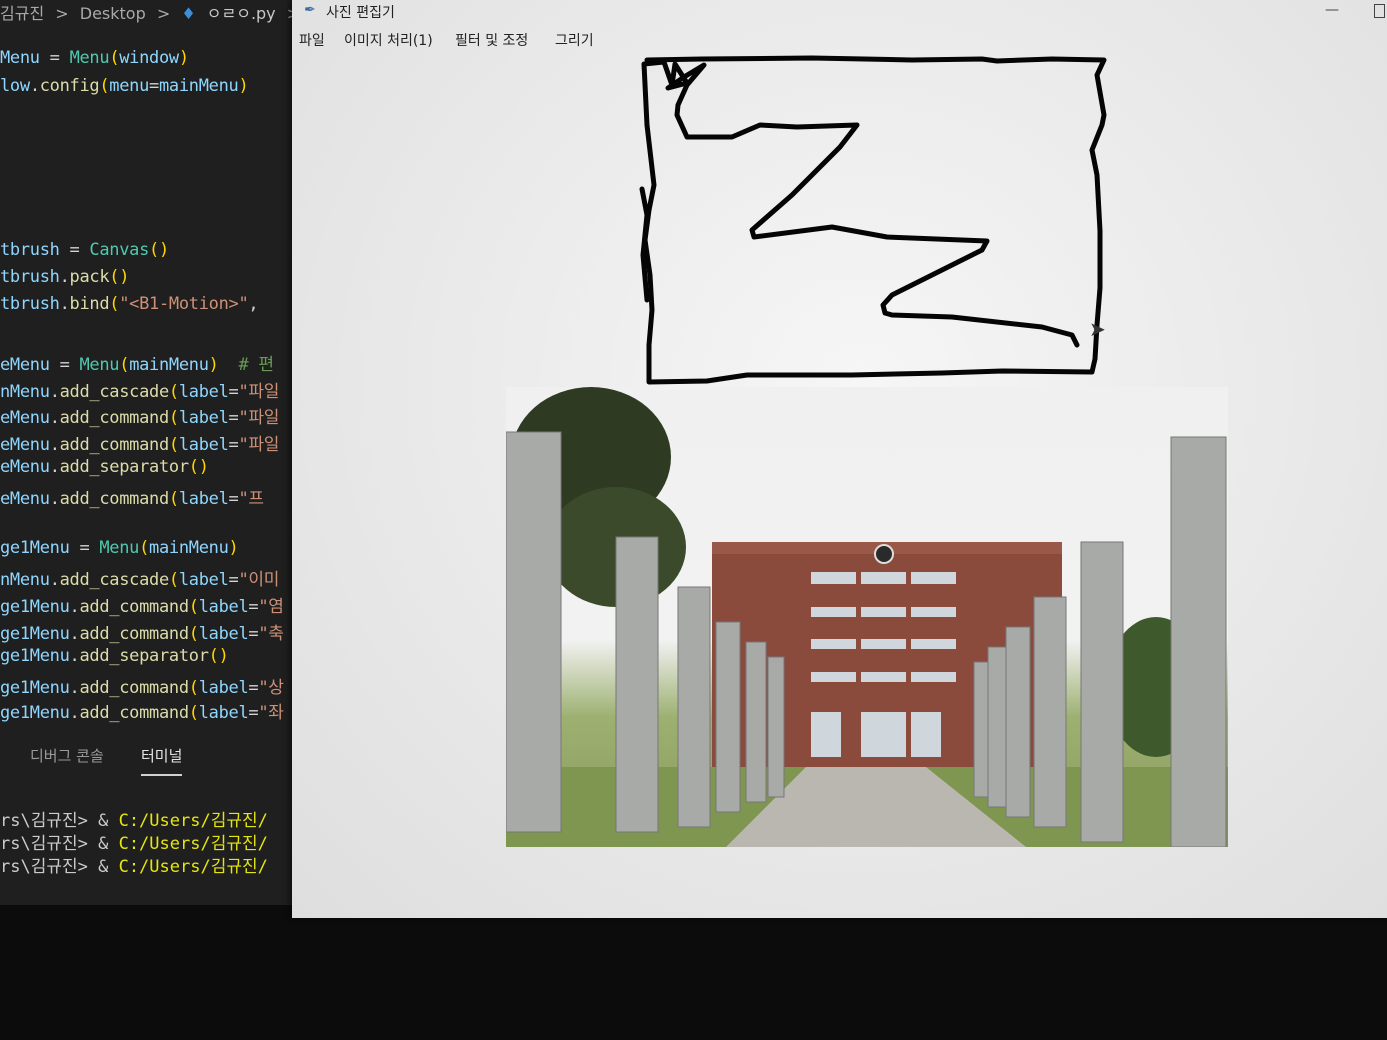 The image size is (1387, 1040). I want to click on tab-terminal: 터미널, so click(162, 760).